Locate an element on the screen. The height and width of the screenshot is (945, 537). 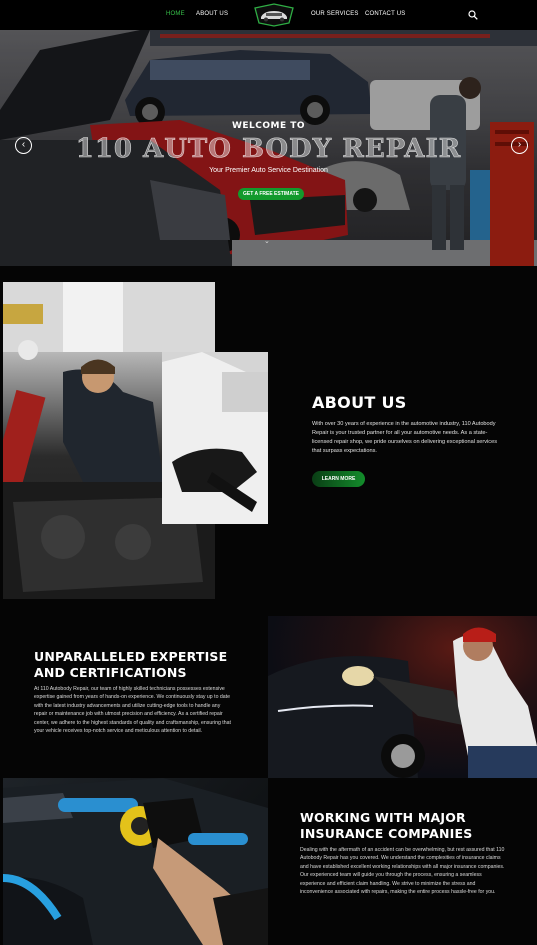
hero-title: 110 AUTO BODY REPAIR is located at coordinates (268, 149).